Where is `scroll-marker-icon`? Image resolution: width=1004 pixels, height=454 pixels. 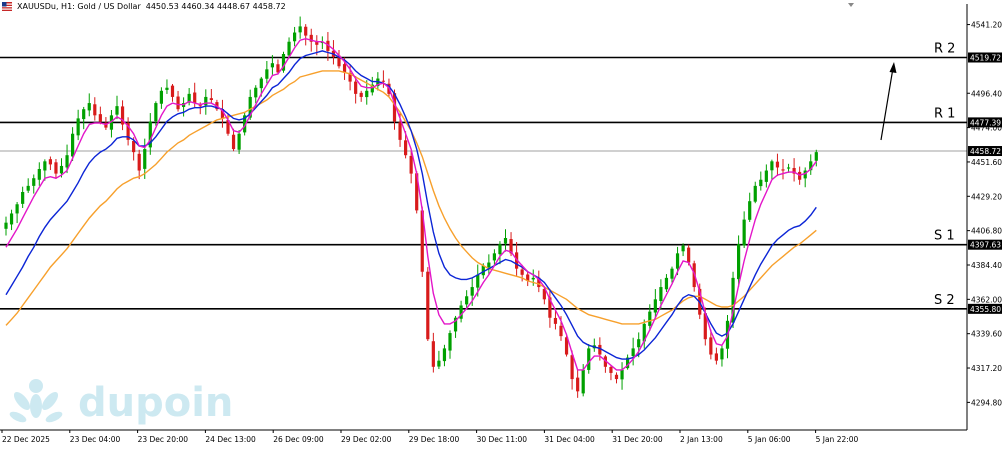 scroll-marker-icon is located at coordinates (851, 5).